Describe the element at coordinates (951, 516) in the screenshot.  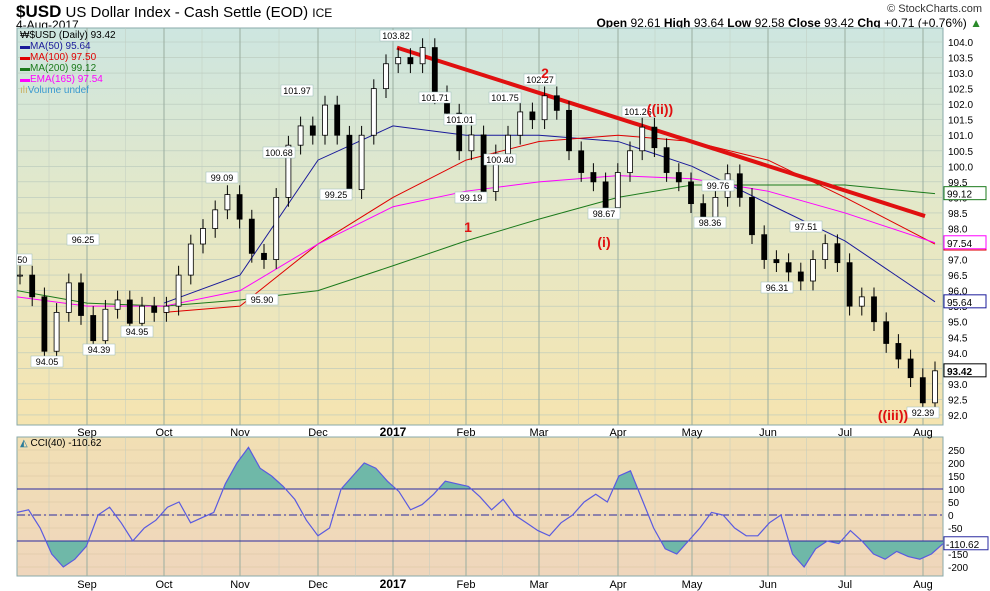
I see `cci-y-tick-label: 0` at that location.